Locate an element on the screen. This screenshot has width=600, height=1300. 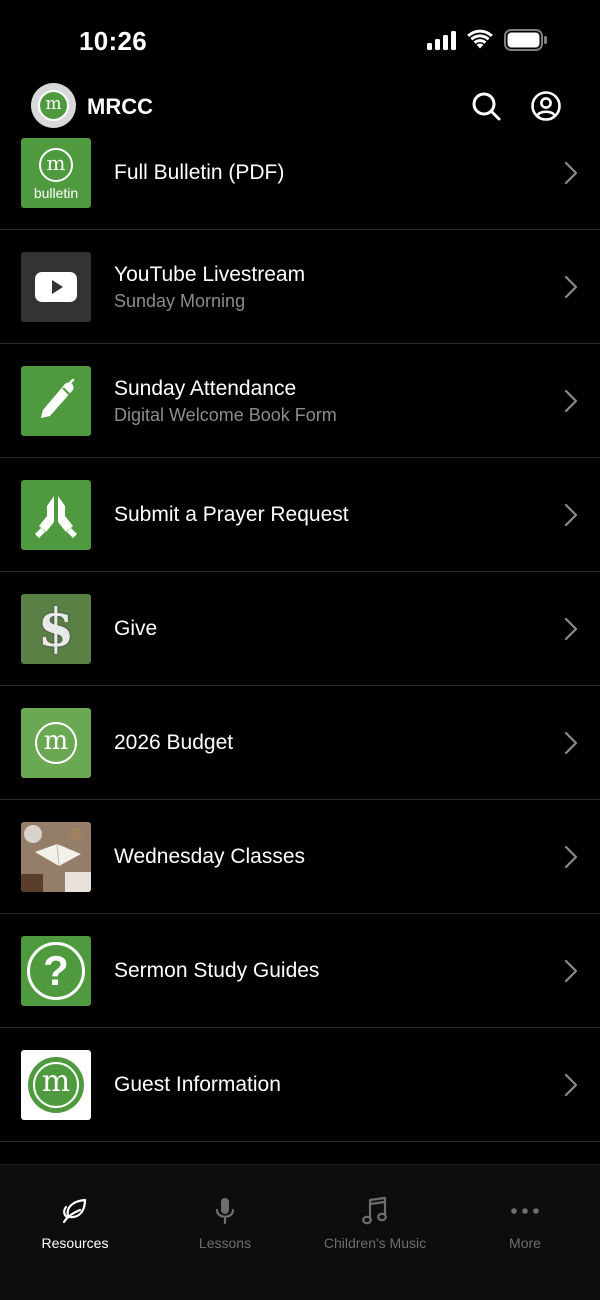
tab-lessons: Lessons is located at coordinates (225, 1215).